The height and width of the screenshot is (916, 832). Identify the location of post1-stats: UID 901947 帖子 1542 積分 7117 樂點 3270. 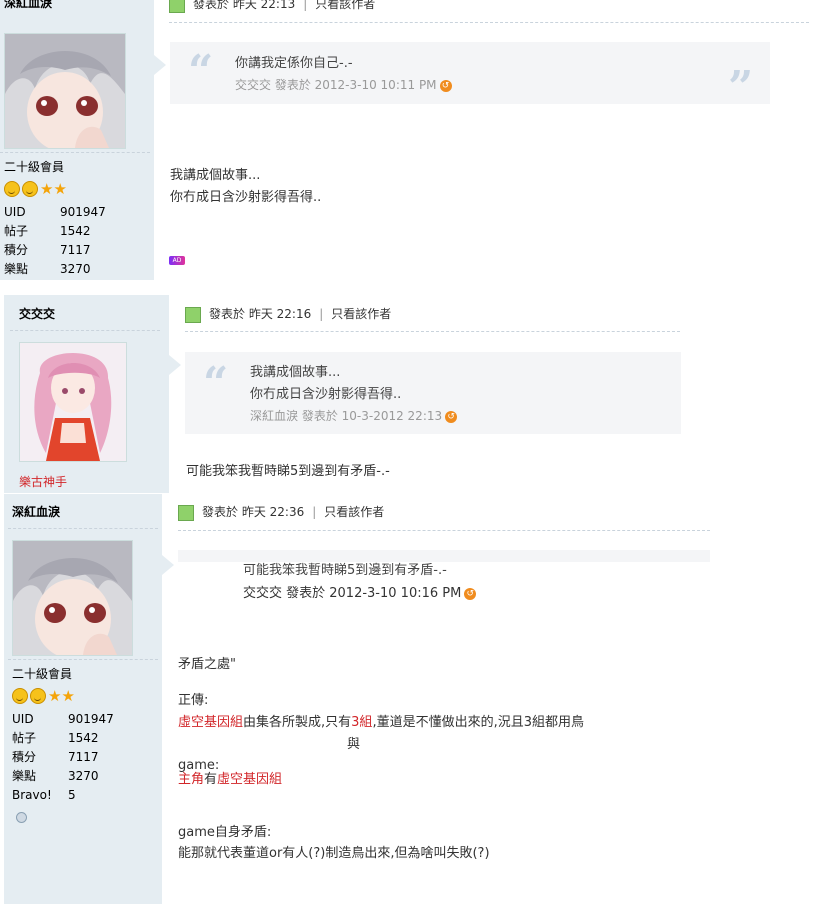
(55, 241).